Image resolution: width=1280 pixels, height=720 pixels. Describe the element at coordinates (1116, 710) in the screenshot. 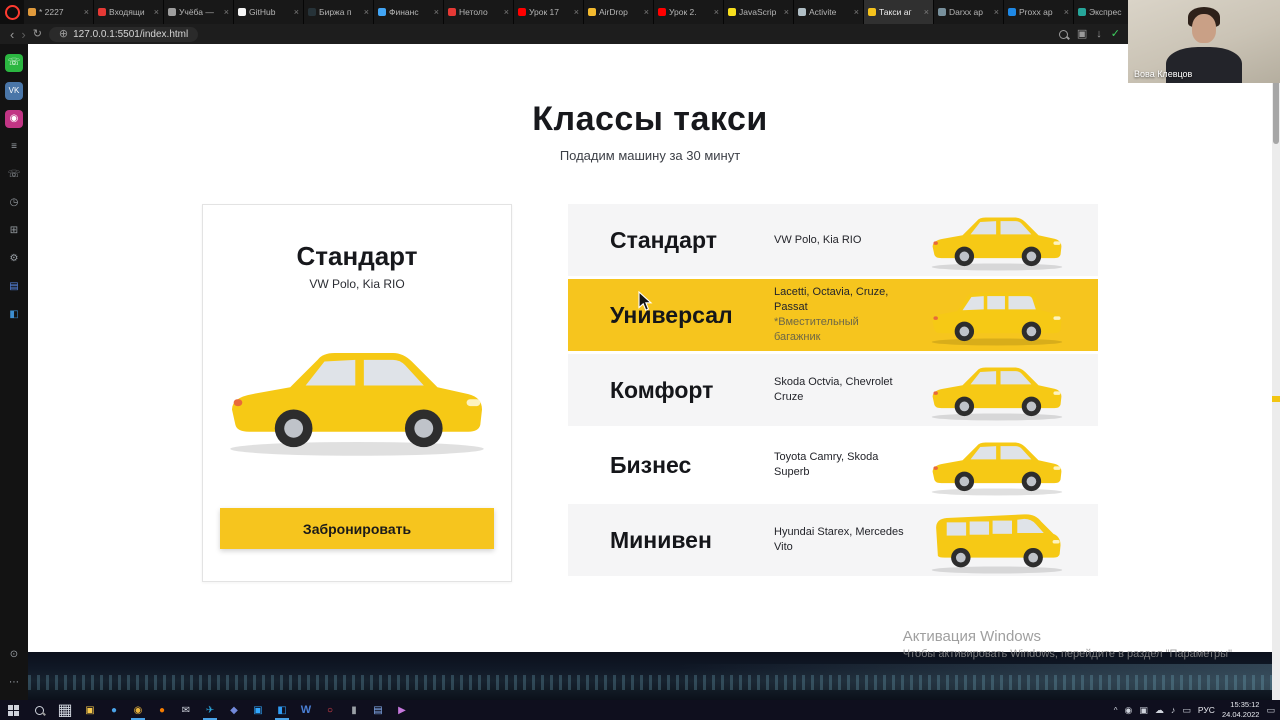

I see `hidden-icons-chevron: ^` at that location.